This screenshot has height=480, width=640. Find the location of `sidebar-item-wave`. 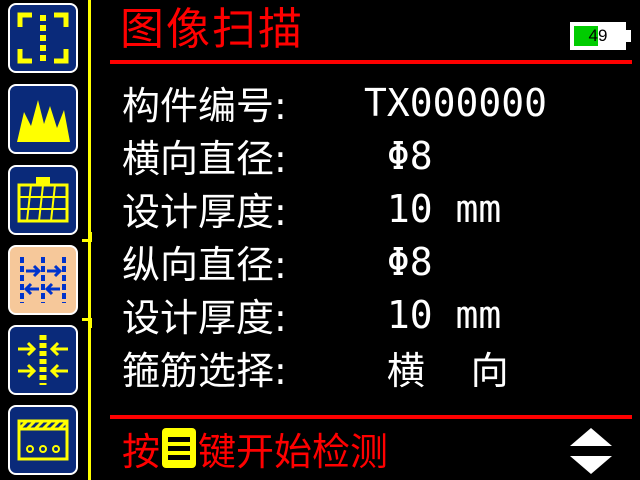

sidebar-item-wave is located at coordinates (43, 119).